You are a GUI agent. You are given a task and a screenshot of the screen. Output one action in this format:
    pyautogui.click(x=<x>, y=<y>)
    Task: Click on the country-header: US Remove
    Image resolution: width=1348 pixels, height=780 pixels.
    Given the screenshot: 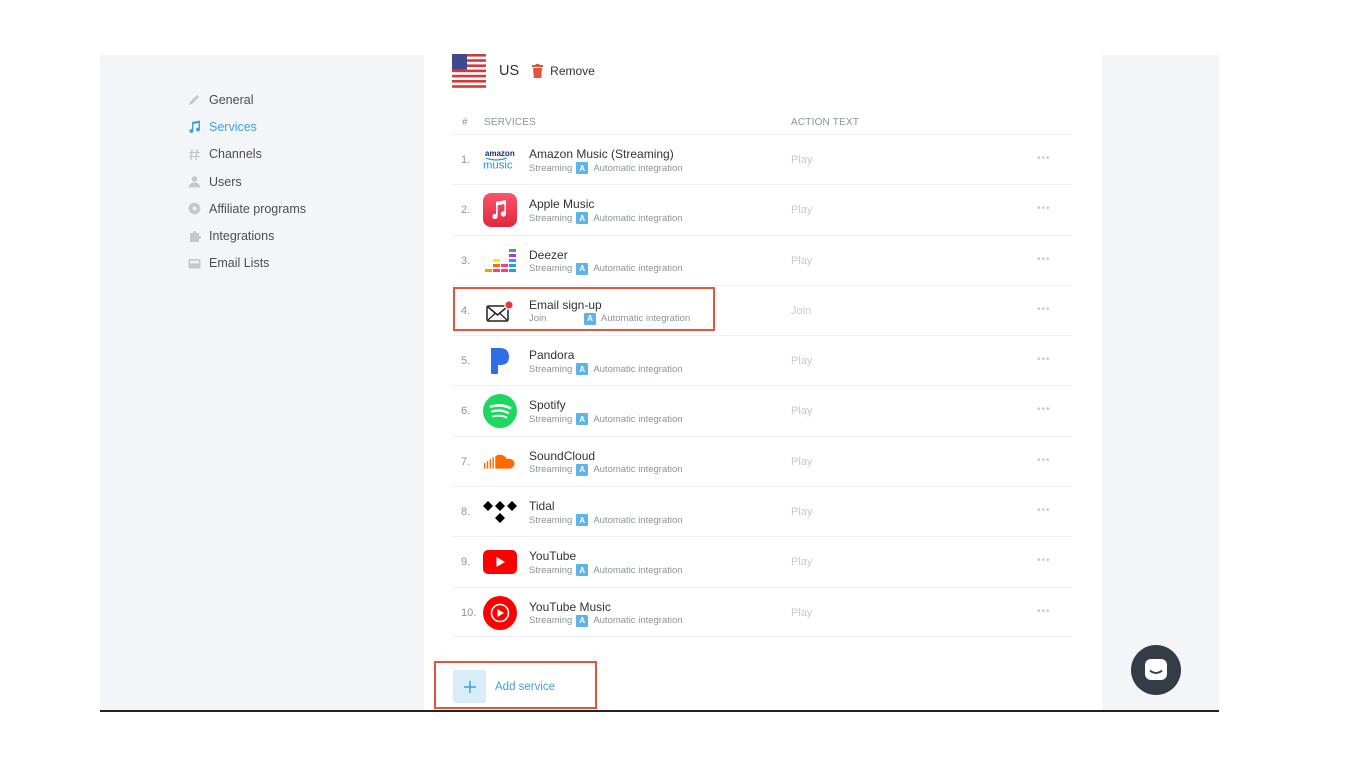 What is the action you would take?
    pyautogui.click(x=523, y=71)
    